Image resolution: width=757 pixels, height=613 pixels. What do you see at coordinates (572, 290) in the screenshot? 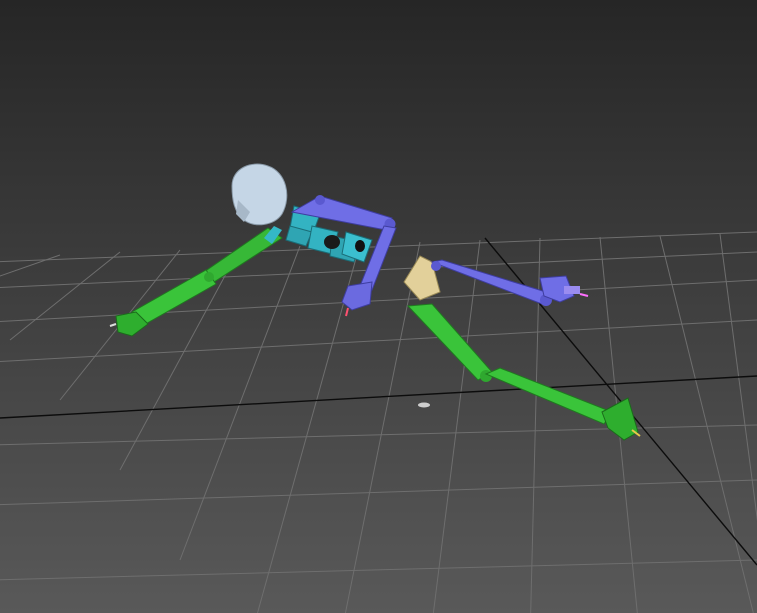
I see `left-toe` at bounding box center [572, 290].